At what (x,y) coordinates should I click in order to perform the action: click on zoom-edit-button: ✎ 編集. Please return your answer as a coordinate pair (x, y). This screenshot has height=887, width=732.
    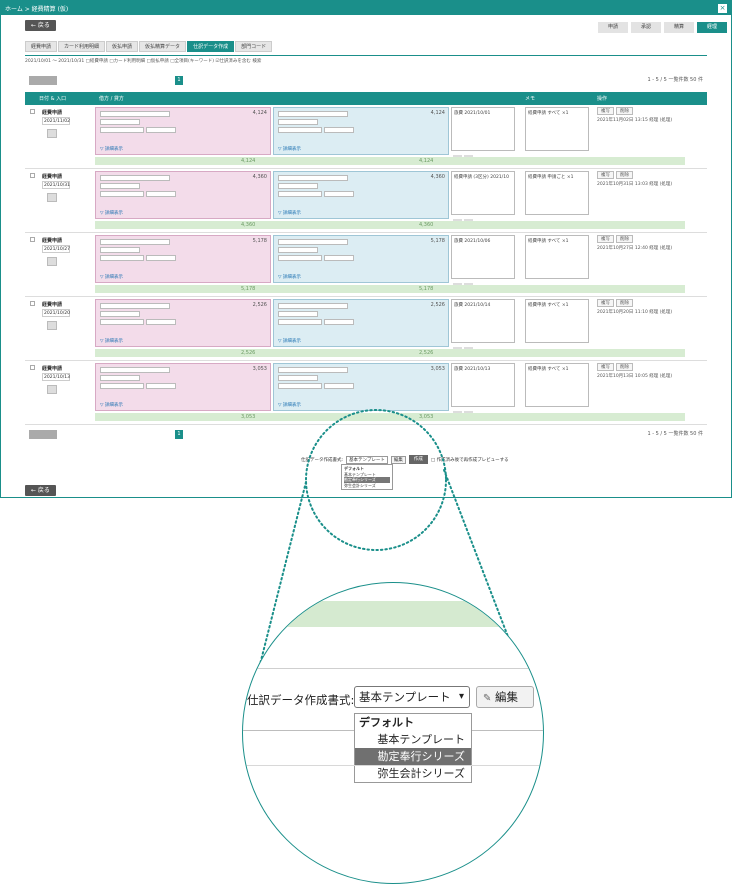
    Looking at the image, I should click on (505, 697).